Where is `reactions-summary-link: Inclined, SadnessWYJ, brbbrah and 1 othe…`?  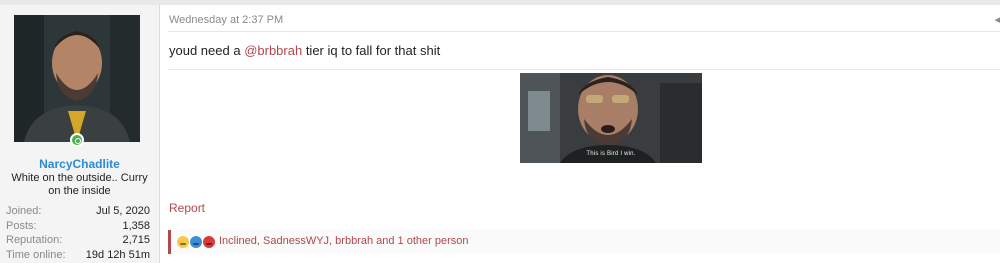
reactions-summary-link: Inclined, SadnessWYJ, brbbrah and 1 othe… is located at coordinates (343, 241).